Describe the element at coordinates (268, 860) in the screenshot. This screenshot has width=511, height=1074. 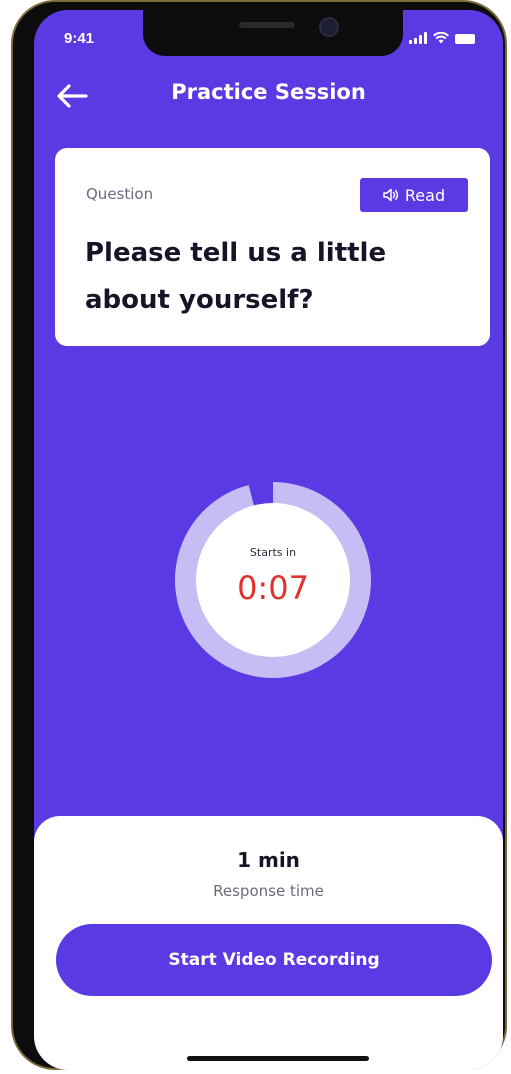
I see `response-time-value: 1 min` at that location.